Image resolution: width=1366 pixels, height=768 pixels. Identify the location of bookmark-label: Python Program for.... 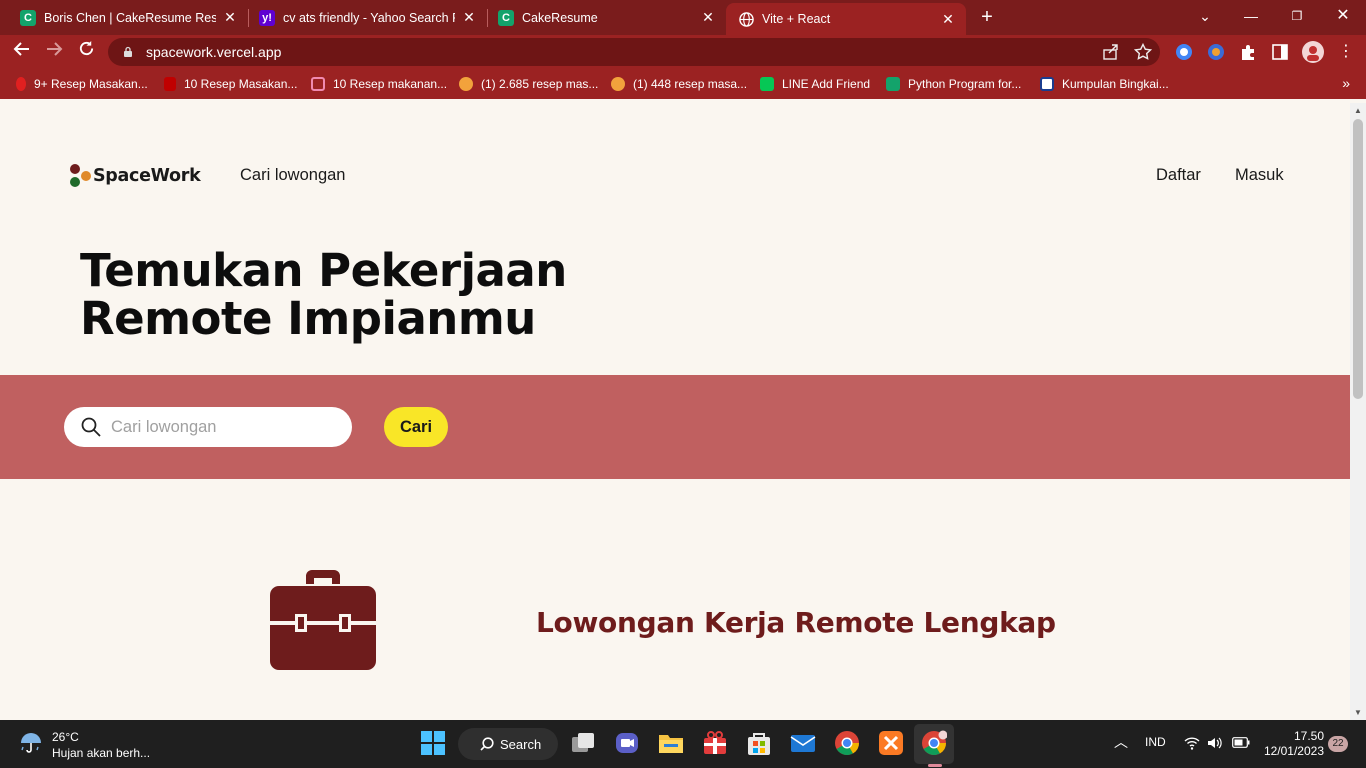
(965, 84).